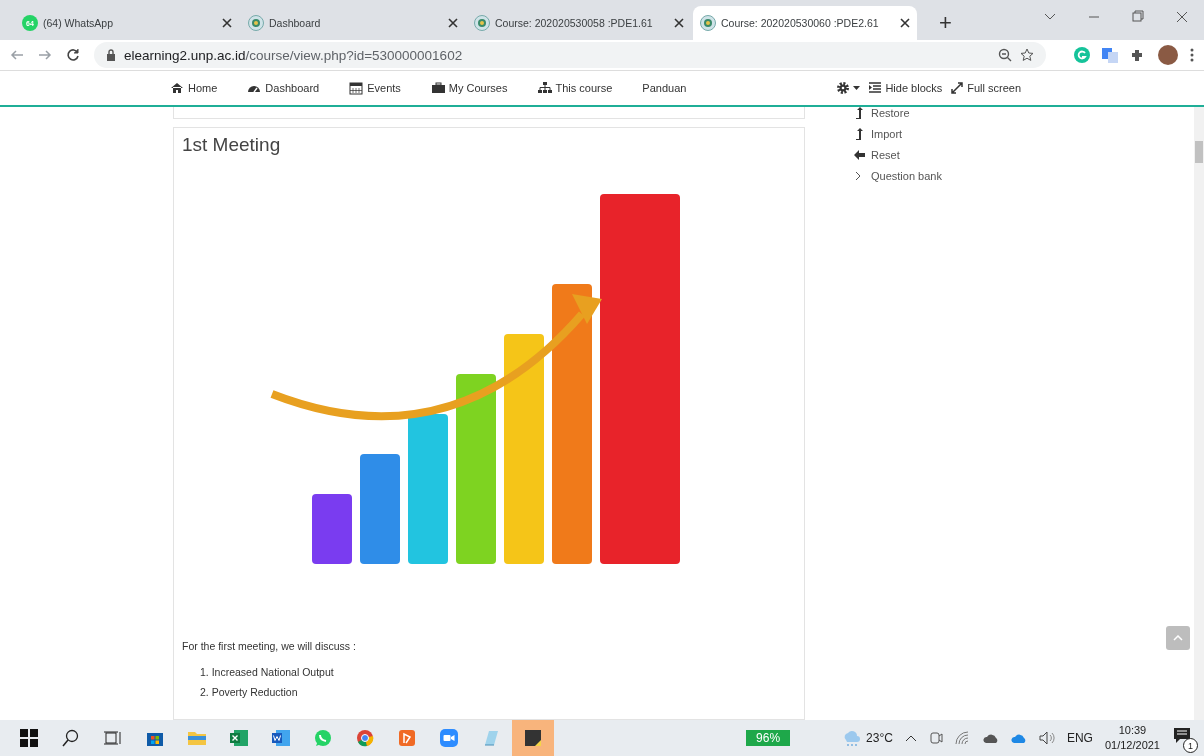  I want to click on browser-tab: Dashboard, so click(353, 23).